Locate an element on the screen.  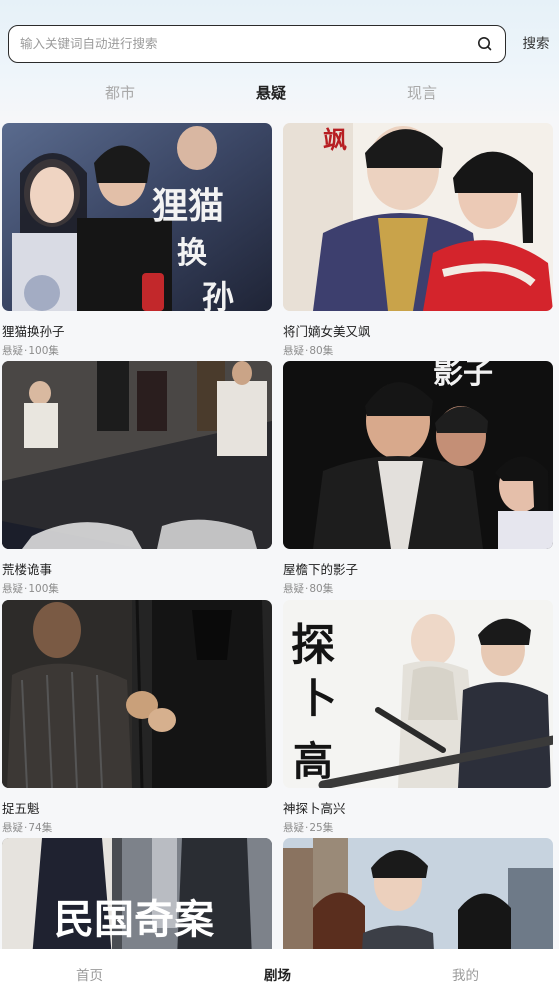
search-button: 搜索 is located at coordinates (536, 44).